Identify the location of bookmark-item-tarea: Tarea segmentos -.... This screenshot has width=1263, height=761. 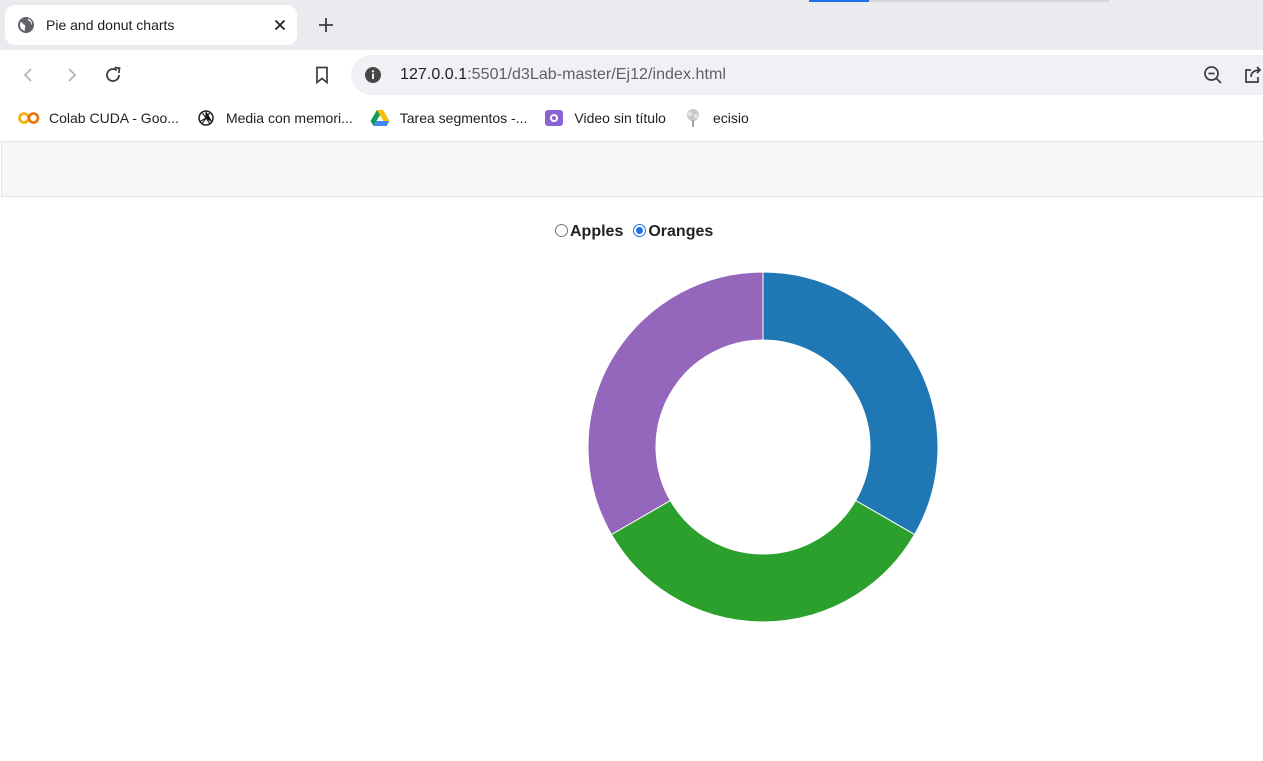
(450, 118).